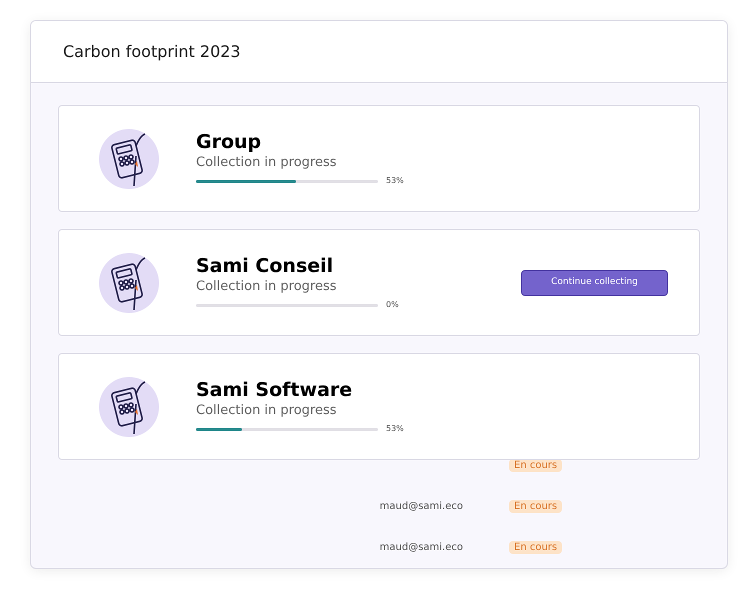 This screenshot has height=603, width=752. I want to click on entity-name: Sami Software, so click(275, 390).